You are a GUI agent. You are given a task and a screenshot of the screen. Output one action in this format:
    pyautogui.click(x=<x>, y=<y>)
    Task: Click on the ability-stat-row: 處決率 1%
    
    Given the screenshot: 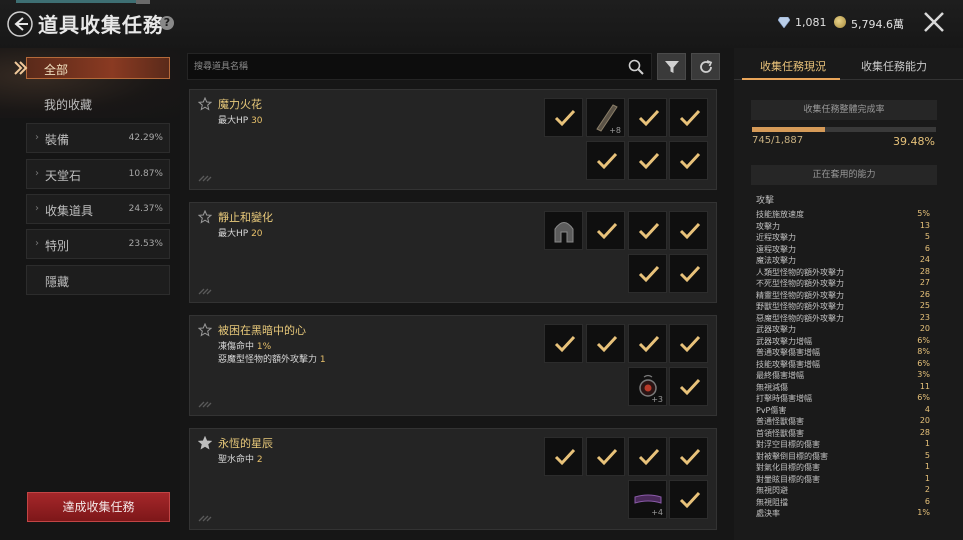 What is the action you would take?
    pyautogui.click(x=843, y=513)
    